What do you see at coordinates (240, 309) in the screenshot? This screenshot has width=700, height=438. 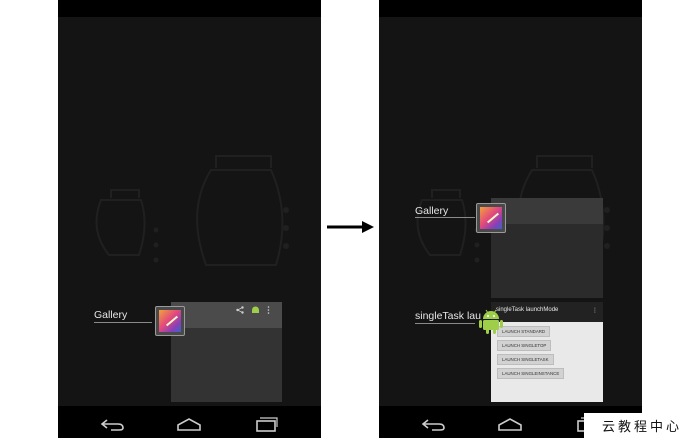 I see `share-icon` at bounding box center [240, 309].